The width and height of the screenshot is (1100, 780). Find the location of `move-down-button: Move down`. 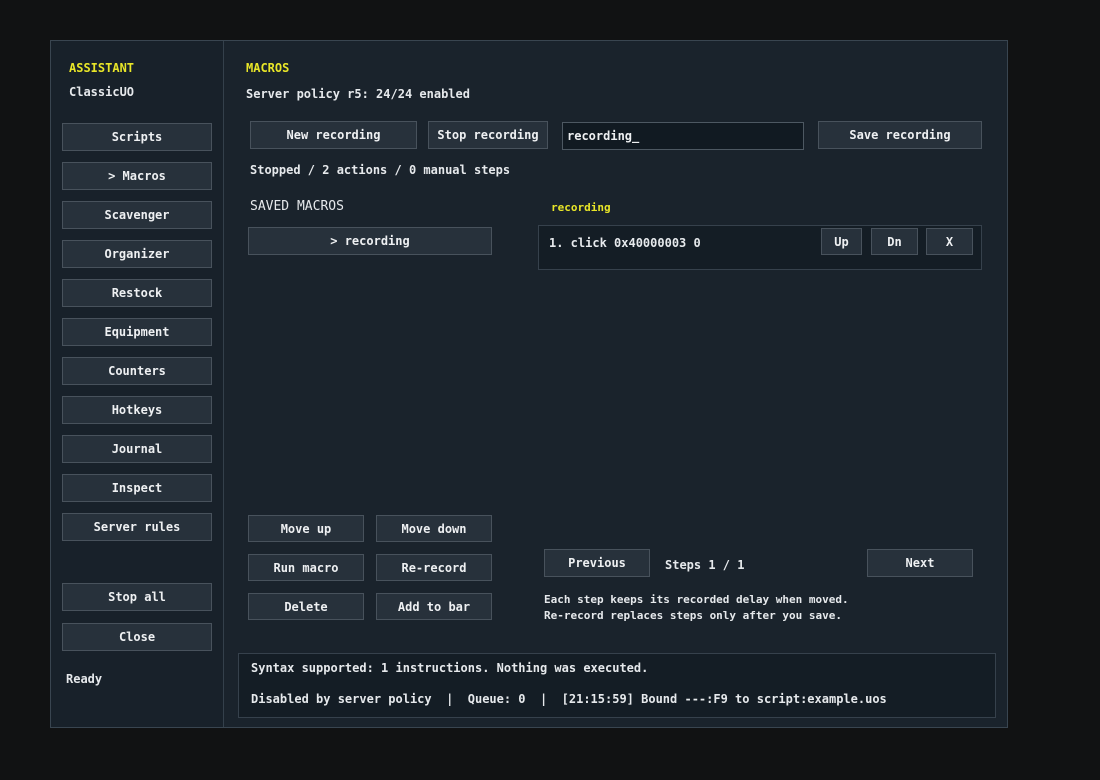

move-down-button: Move down is located at coordinates (434, 528).